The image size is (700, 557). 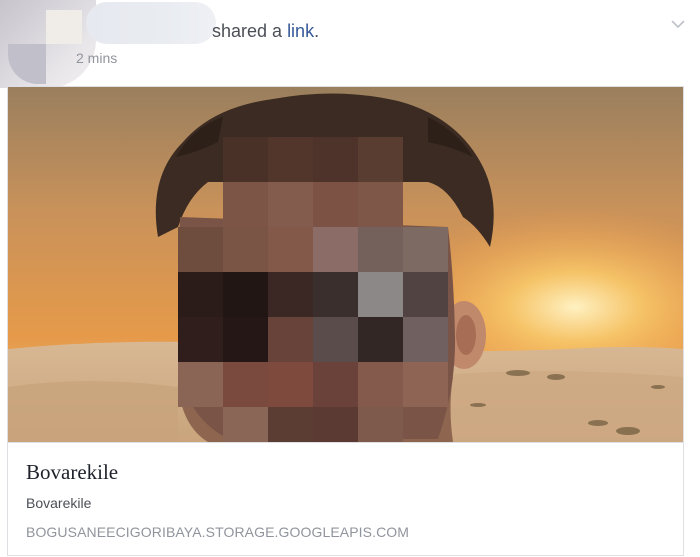 What do you see at coordinates (96, 58) in the screenshot?
I see `post-timestamp: 2 mins` at bounding box center [96, 58].